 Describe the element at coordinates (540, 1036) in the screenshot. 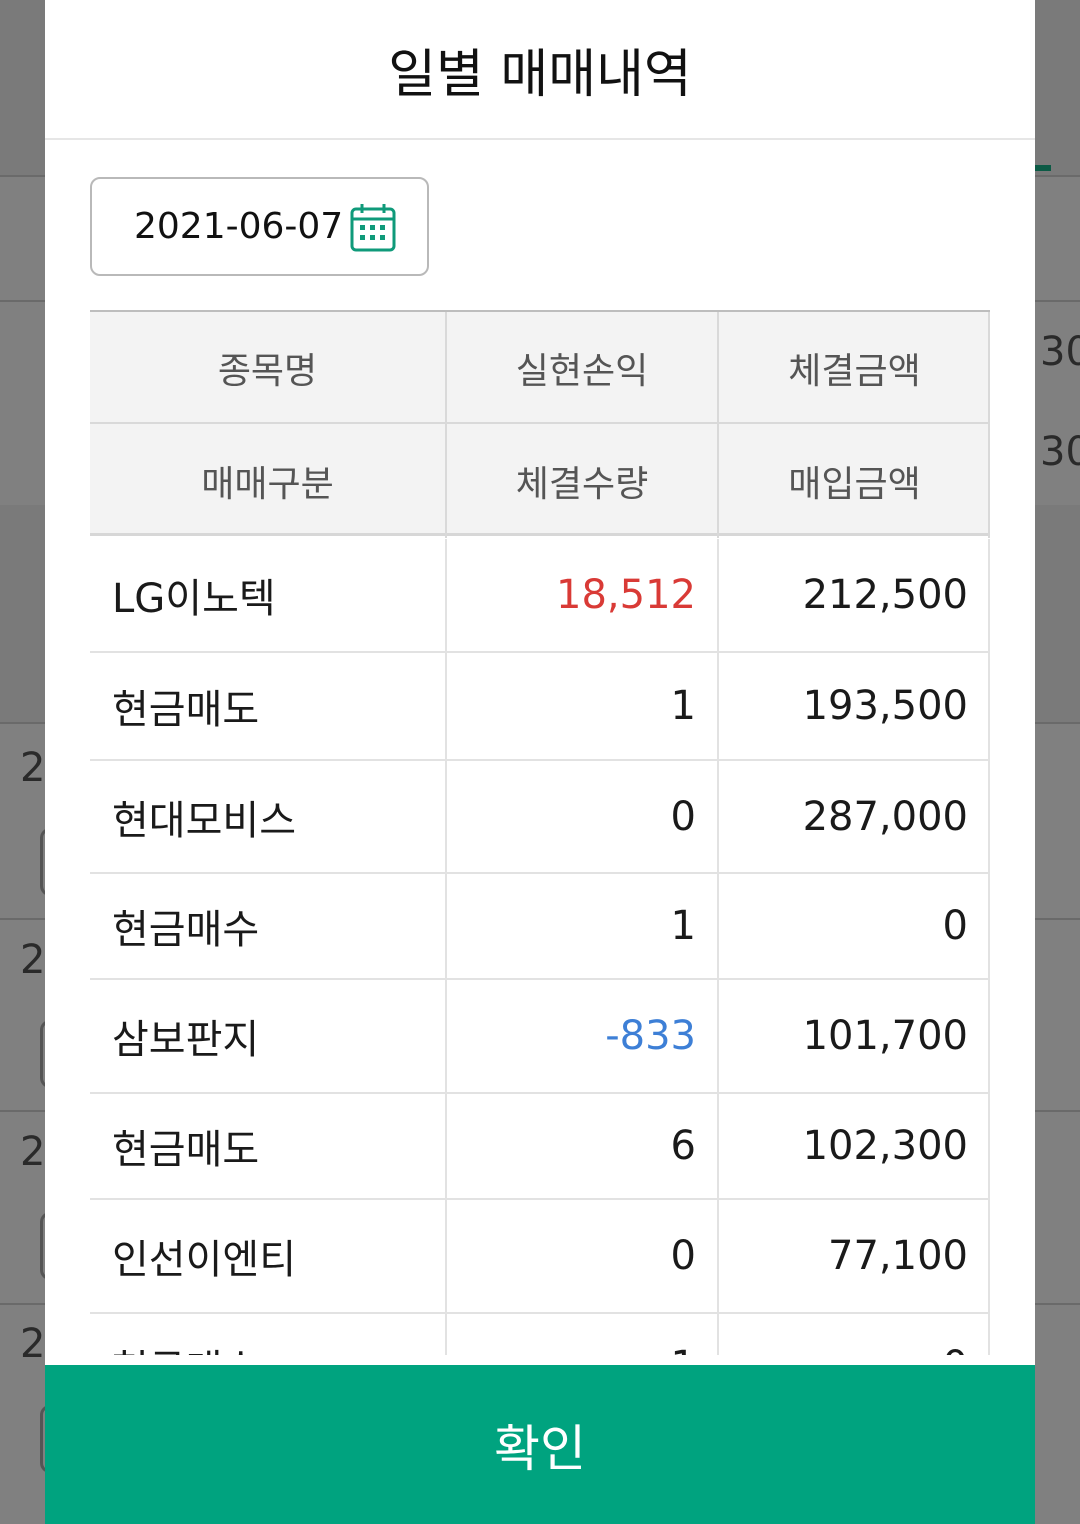

I see `table-row: 삼보판지 -833 101,700` at that location.